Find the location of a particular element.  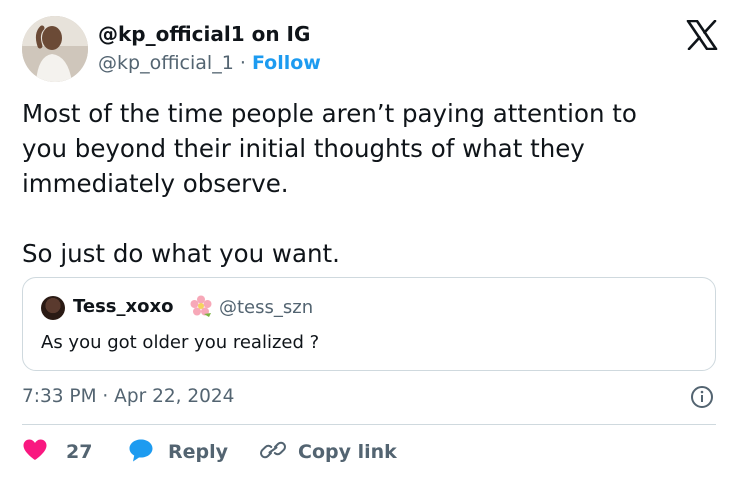

copy-link-button: Copy link is located at coordinates (328, 452).